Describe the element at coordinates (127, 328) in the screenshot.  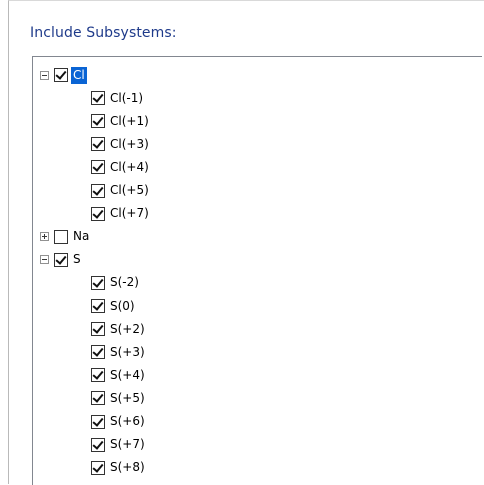
I see `tree-item-label: S(+2)` at that location.